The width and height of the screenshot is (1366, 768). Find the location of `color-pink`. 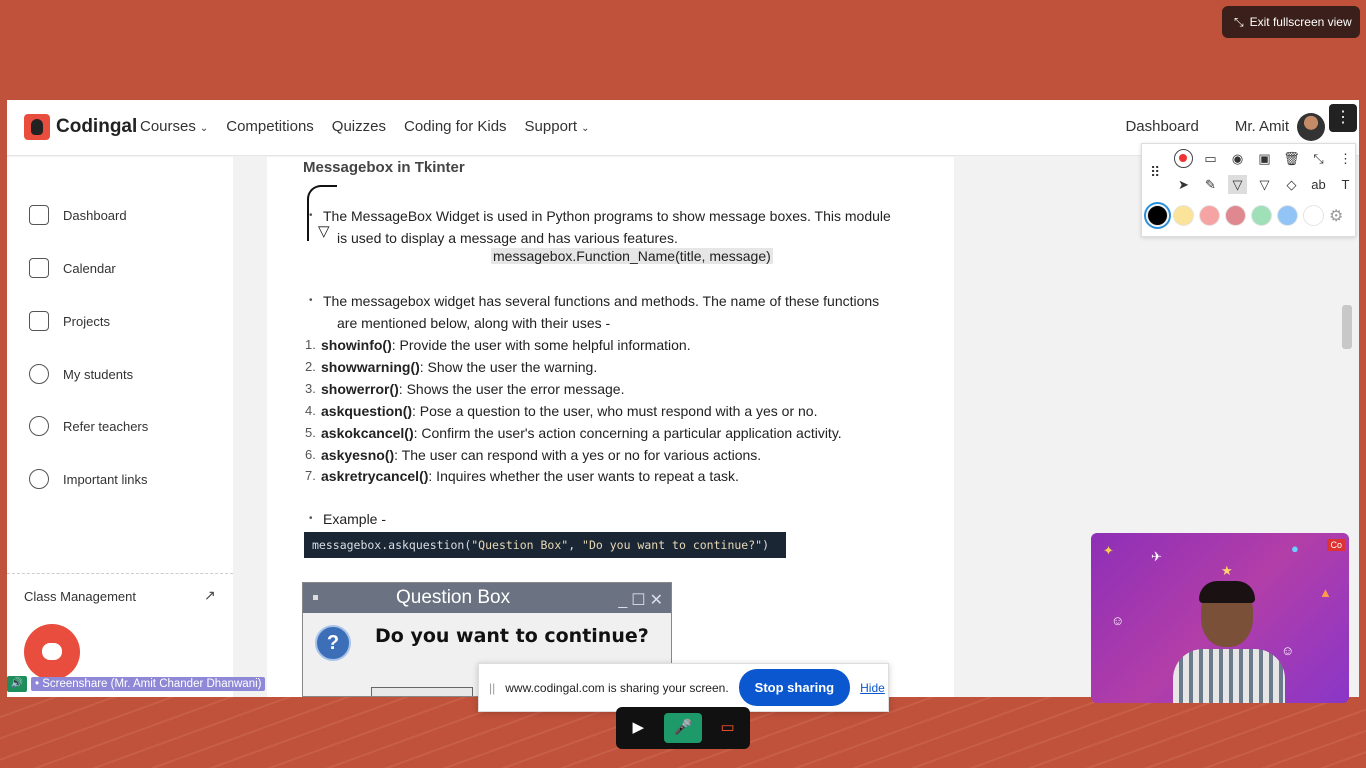

color-pink is located at coordinates (1209, 215).